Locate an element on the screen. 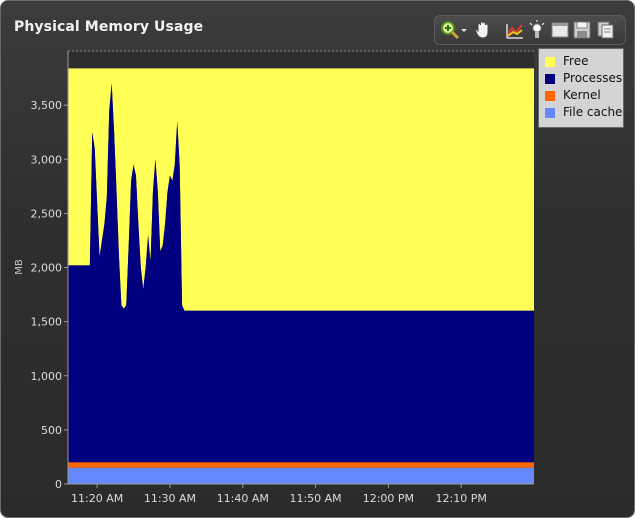  y-axis-ticks: 0 500 1,000 1,500 2,000 2,500 3,000 3,500 is located at coordinates (49, 295).